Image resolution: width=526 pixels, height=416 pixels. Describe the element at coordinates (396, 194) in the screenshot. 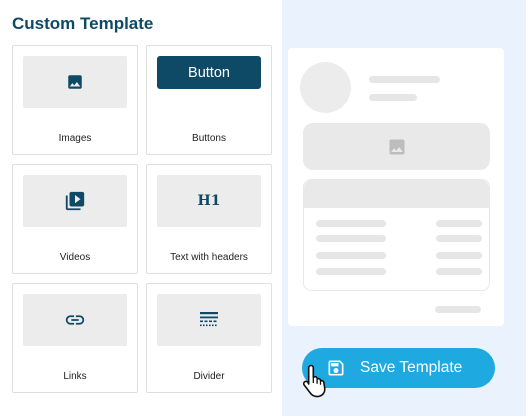

I see `table-header-placeholder` at that location.